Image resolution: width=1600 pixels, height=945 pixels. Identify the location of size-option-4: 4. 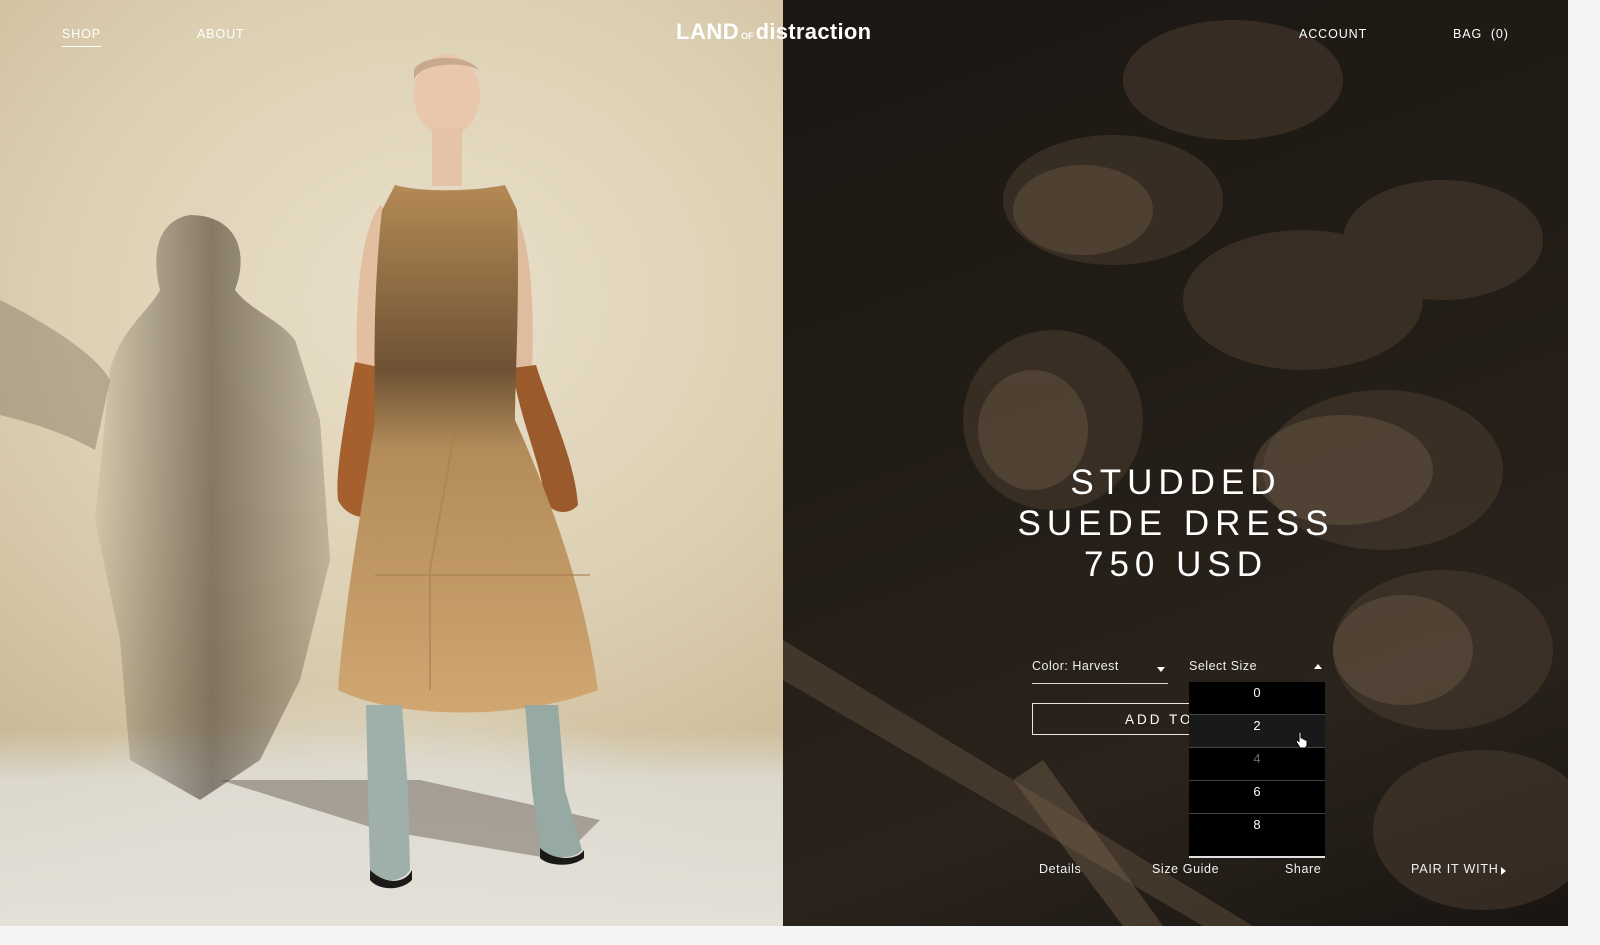
(1257, 764).